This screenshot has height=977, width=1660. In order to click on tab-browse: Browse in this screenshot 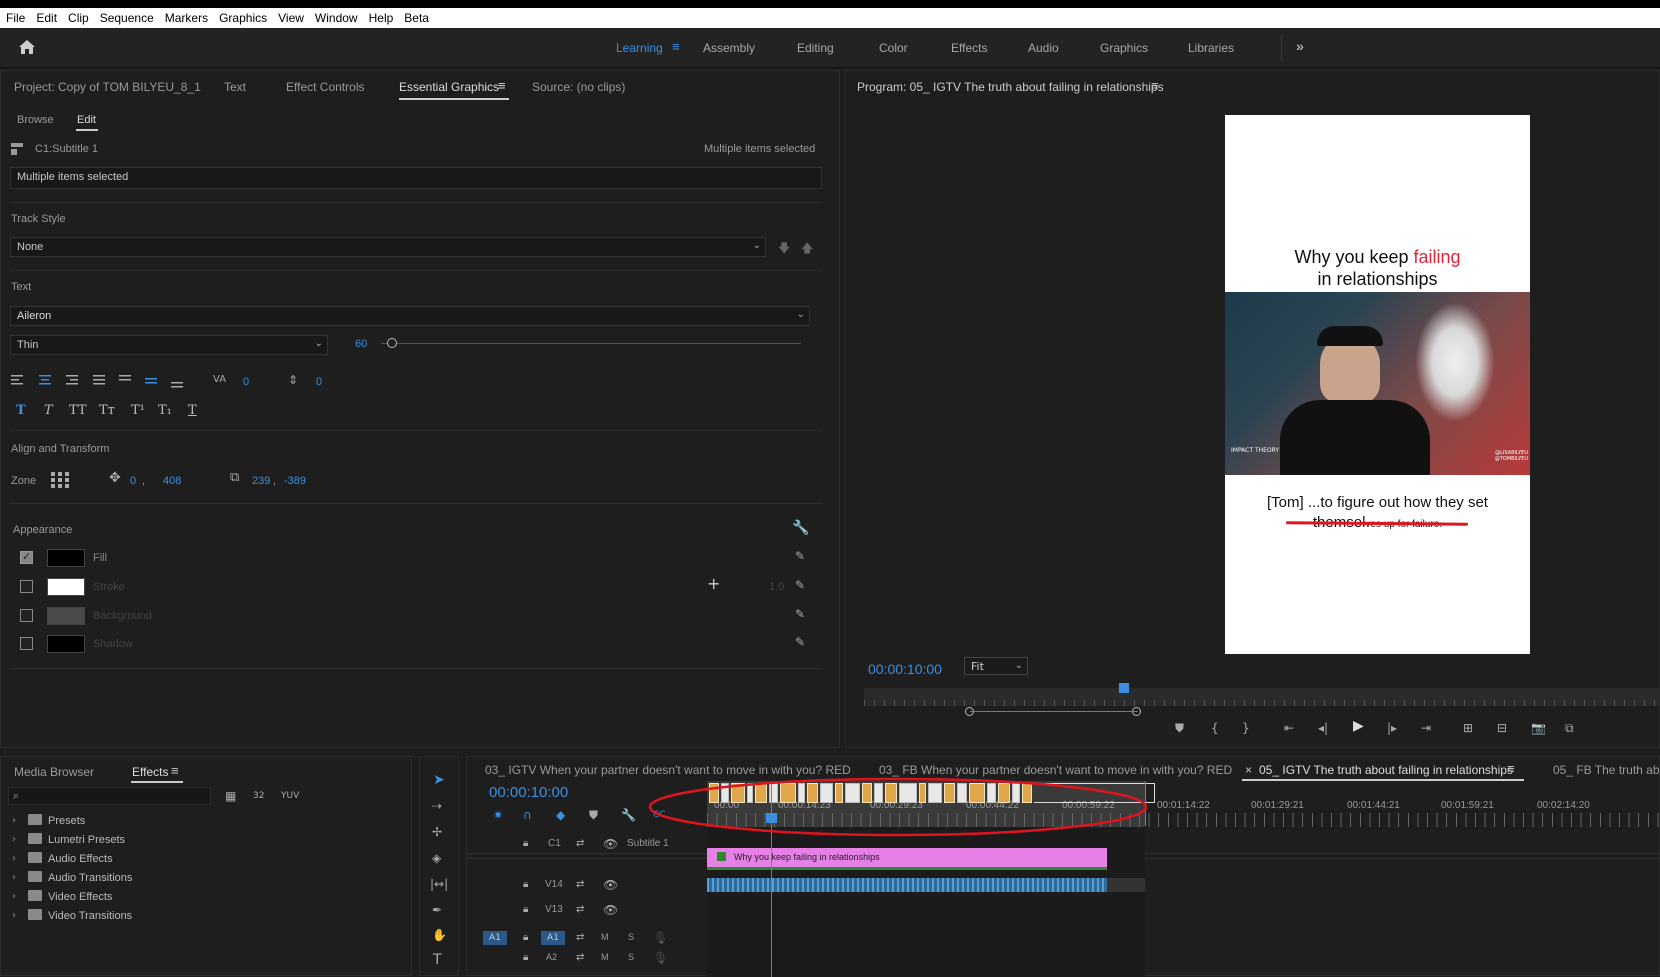, I will do `click(35, 120)`.